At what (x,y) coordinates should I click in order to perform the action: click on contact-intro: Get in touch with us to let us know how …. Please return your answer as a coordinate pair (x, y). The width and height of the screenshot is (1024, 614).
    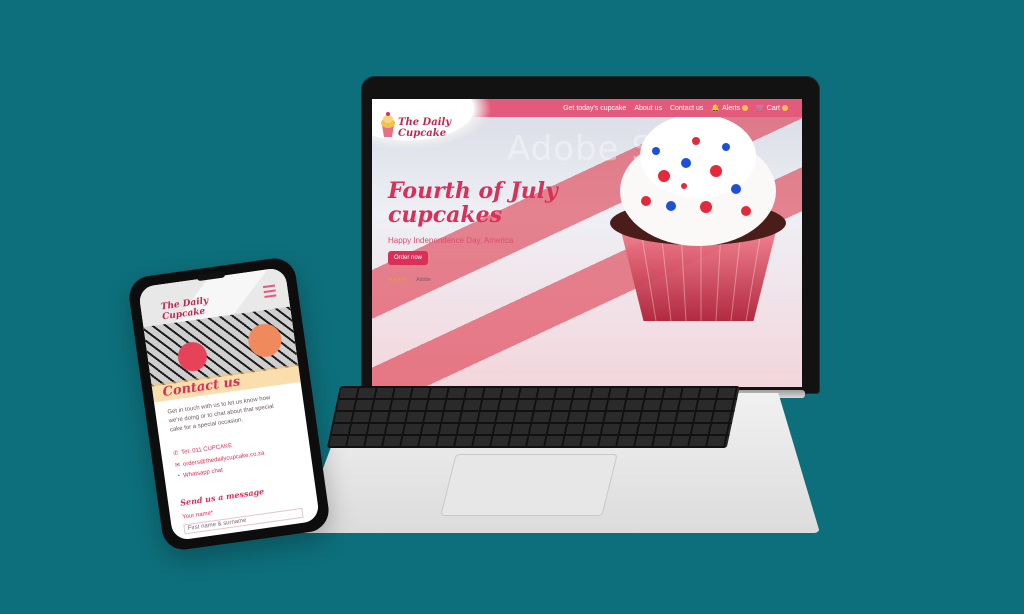
    Looking at the image, I should click on (221, 414).